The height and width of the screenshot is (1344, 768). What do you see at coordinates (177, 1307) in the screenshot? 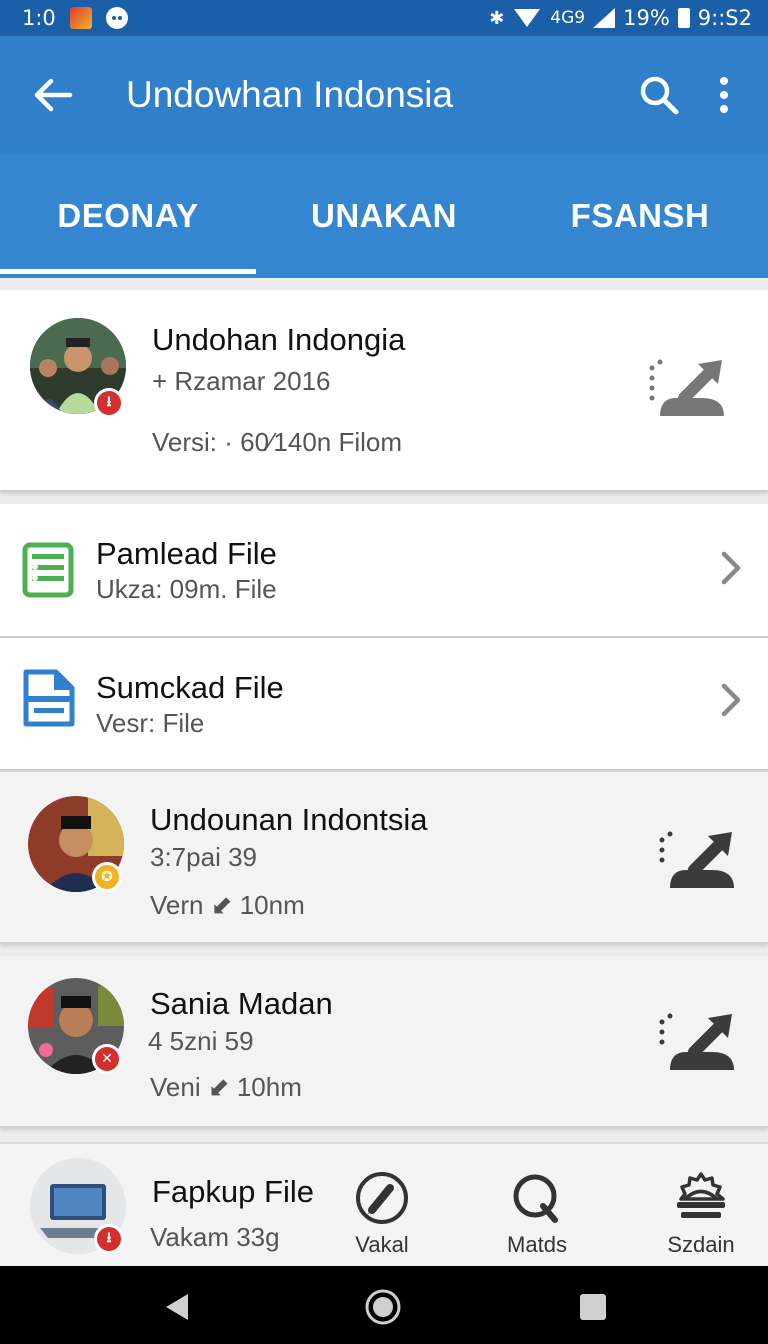
I see `nav-back-icon` at bounding box center [177, 1307].